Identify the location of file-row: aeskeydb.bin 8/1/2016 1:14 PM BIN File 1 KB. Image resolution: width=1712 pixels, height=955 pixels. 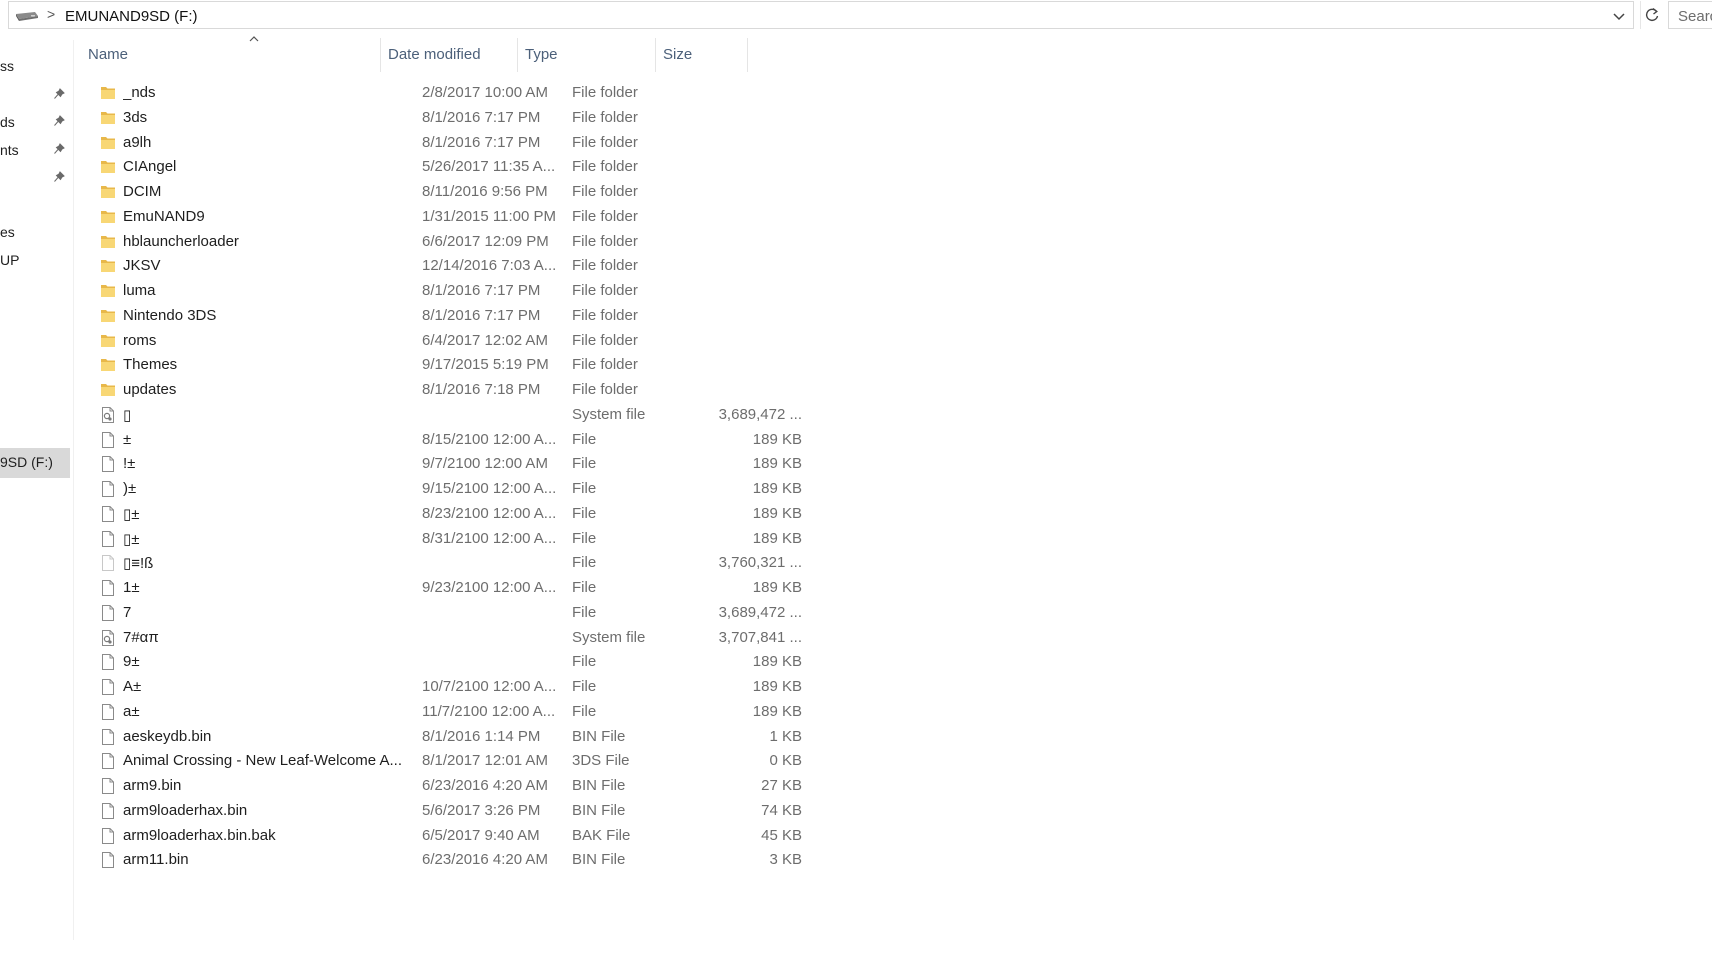
(455, 737).